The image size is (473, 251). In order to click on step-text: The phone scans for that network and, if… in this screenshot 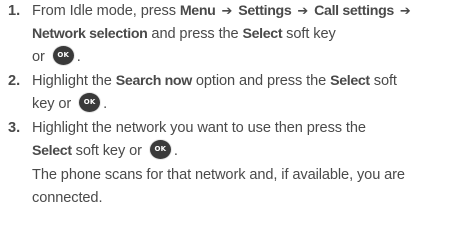, I will do `click(218, 175)`.